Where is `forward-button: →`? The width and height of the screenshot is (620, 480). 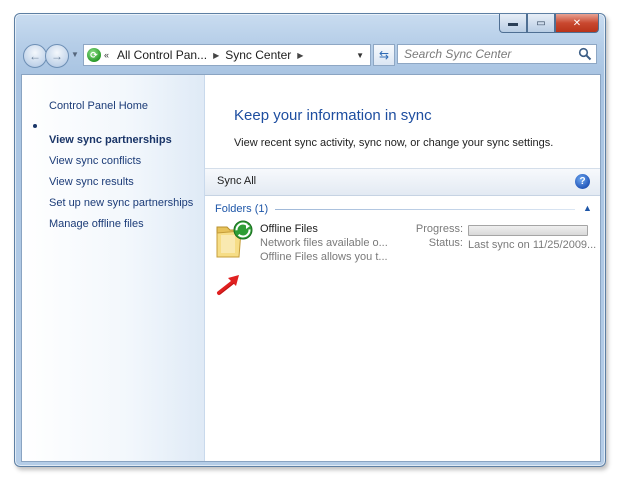 forward-button: → is located at coordinates (57, 56).